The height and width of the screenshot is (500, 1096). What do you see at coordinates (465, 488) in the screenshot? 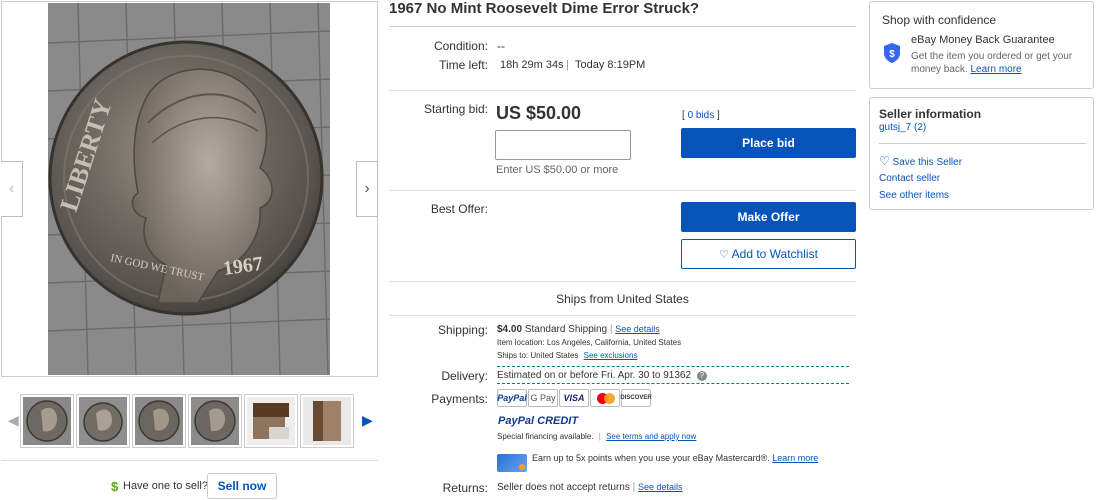
I see `returns-label: Returns:` at bounding box center [465, 488].